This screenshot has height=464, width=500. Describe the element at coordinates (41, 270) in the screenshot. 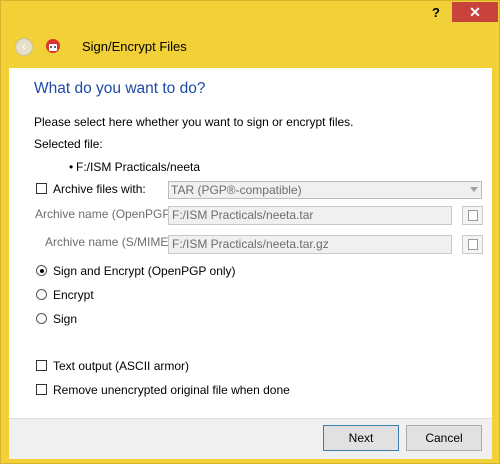

I see `sign-and-encrypt-radio` at that location.